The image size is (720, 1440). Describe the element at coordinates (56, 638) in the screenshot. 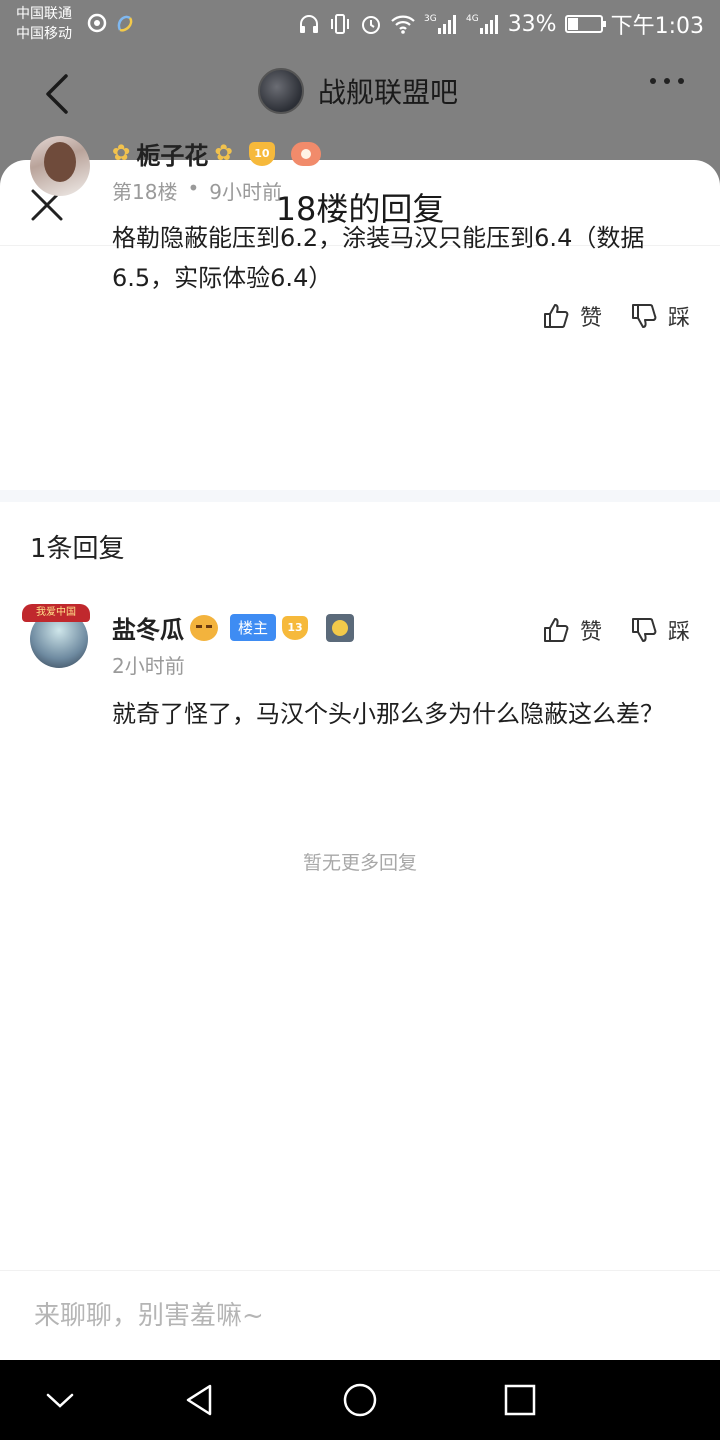

I see `reply-avatar: 我爱中国` at that location.